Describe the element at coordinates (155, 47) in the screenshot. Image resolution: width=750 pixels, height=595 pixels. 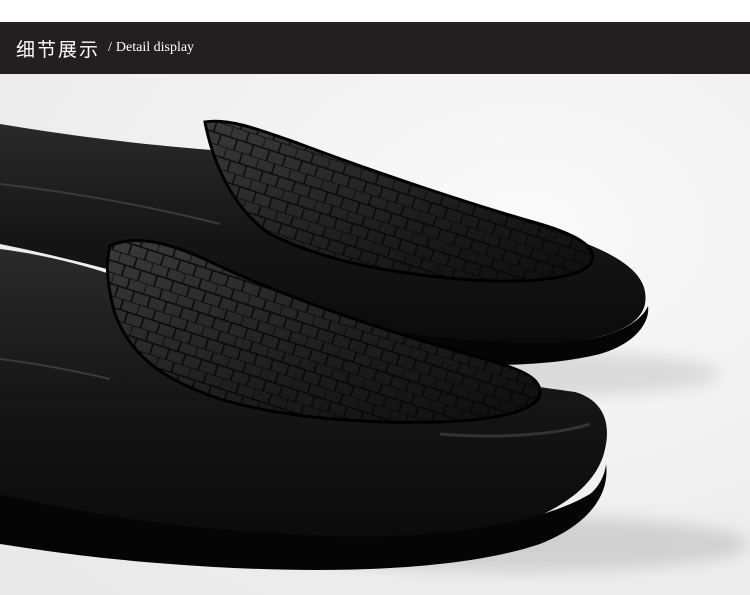
I see `section-title-en: Detail display` at that location.